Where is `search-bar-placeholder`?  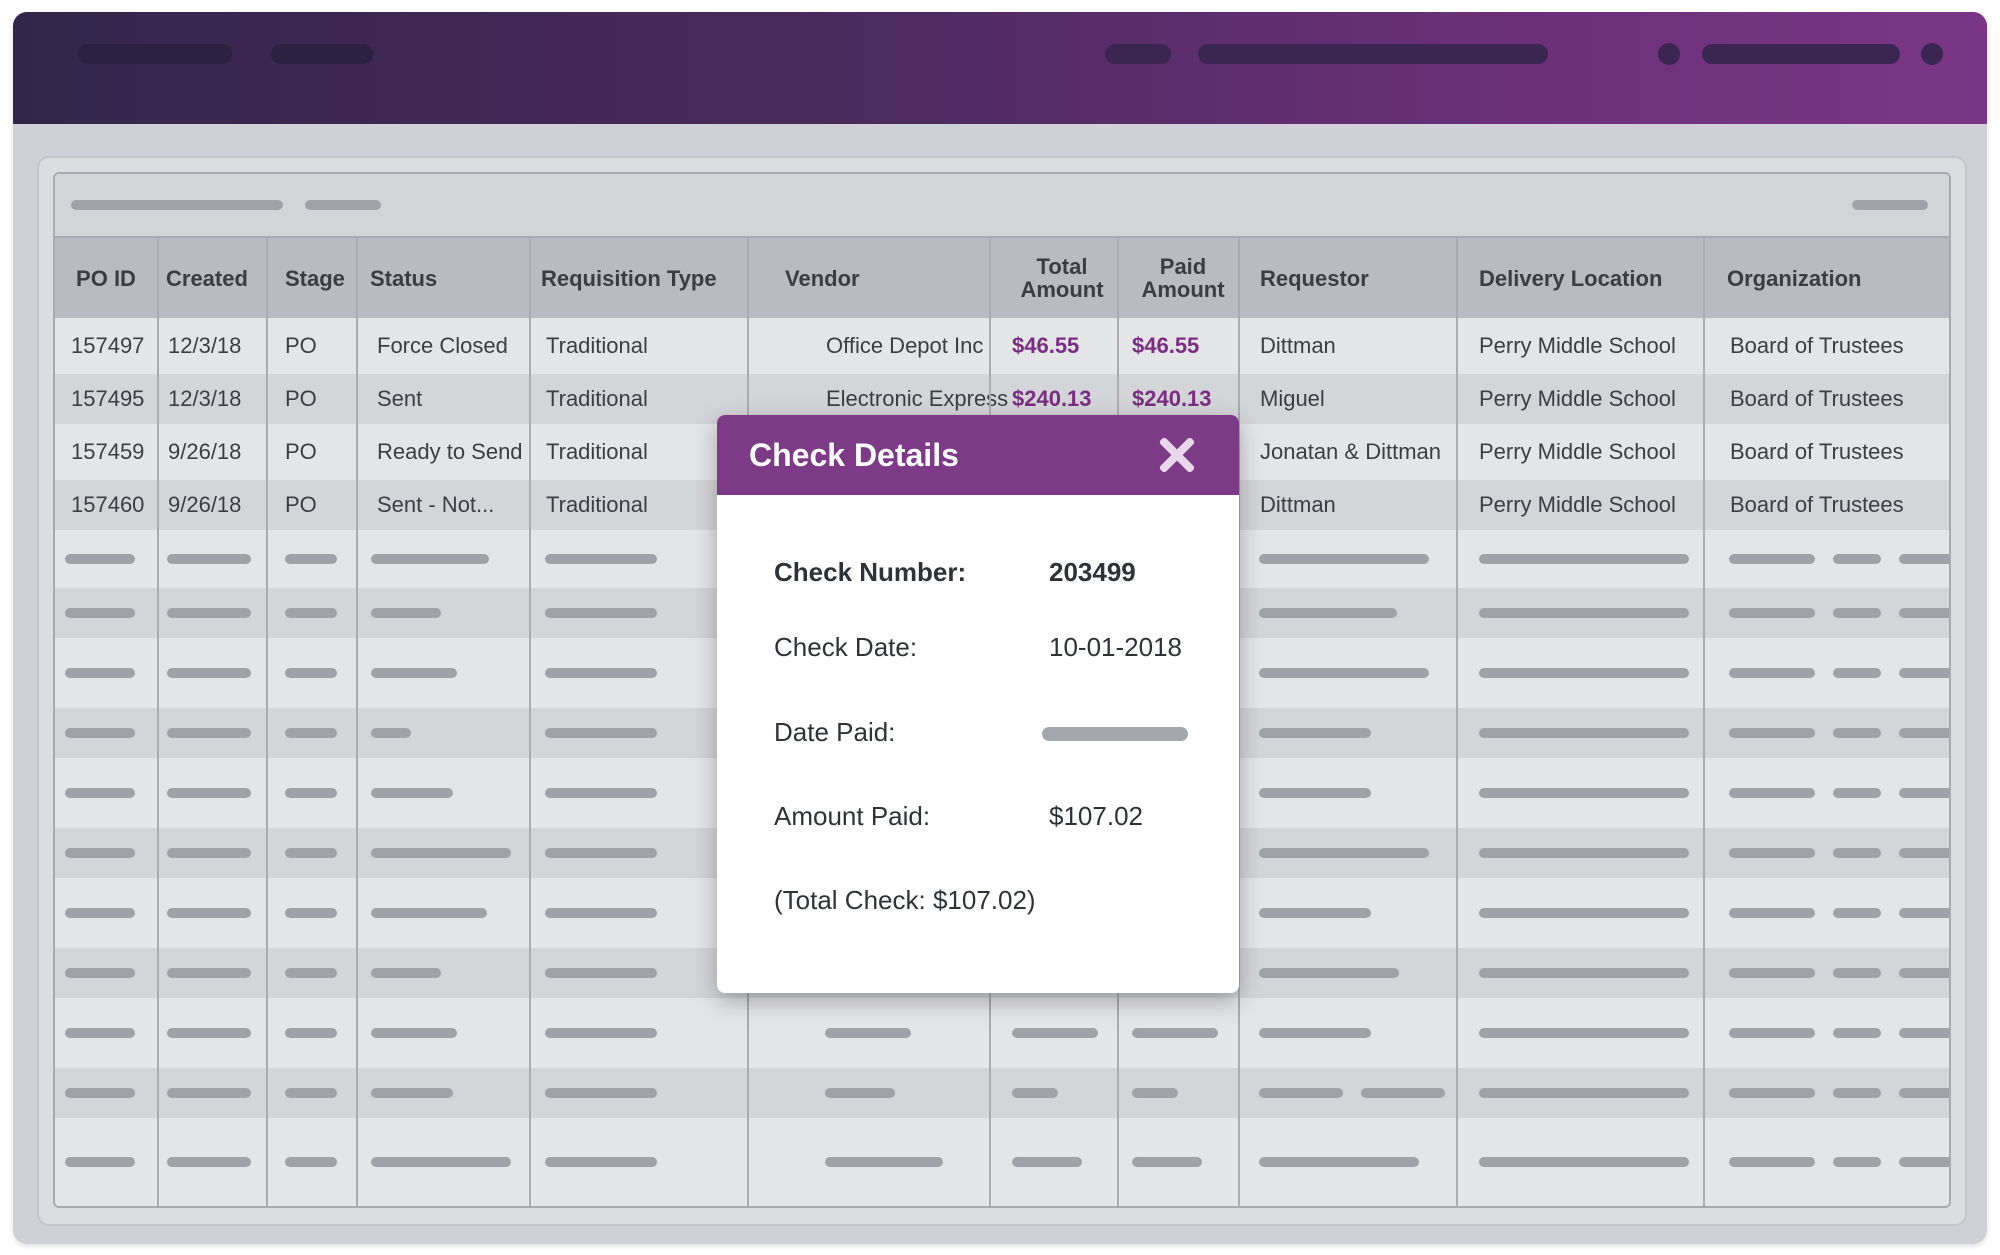 search-bar-placeholder is located at coordinates (1373, 54).